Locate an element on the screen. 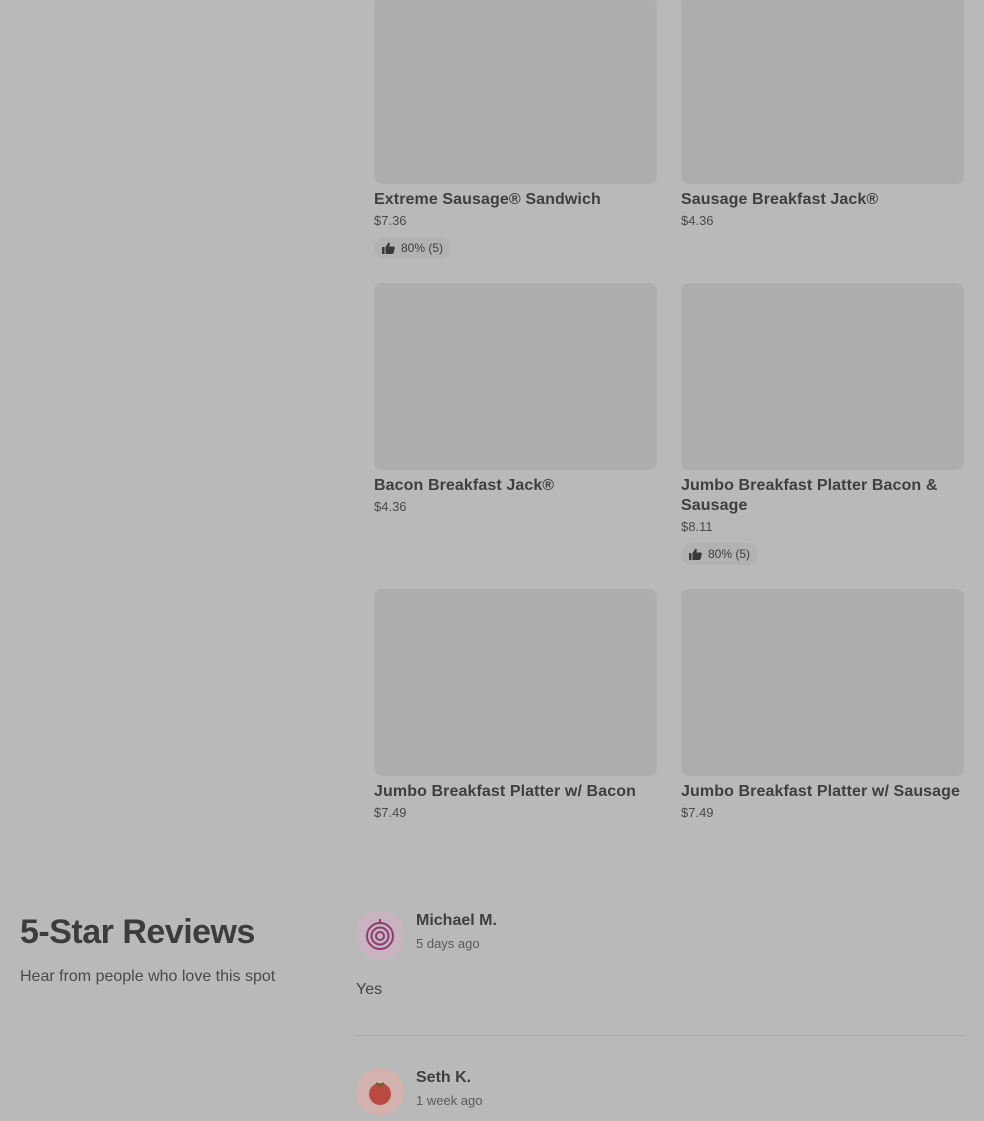  menu-item-name: Extreme Sausage® Sandwich is located at coordinates (487, 199).